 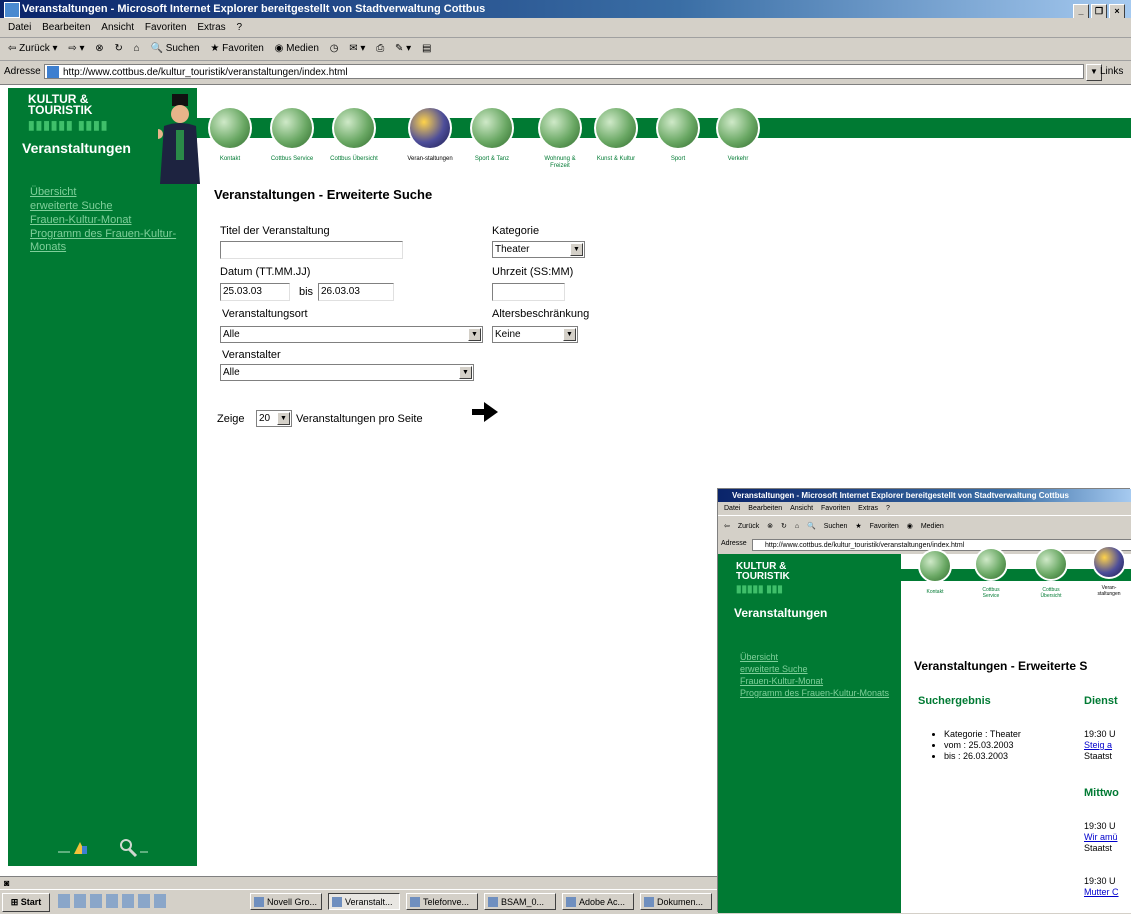 What do you see at coordinates (835, 508) in the screenshot?
I see `inset-menu-favorites: Favoriten` at bounding box center [835, 508].